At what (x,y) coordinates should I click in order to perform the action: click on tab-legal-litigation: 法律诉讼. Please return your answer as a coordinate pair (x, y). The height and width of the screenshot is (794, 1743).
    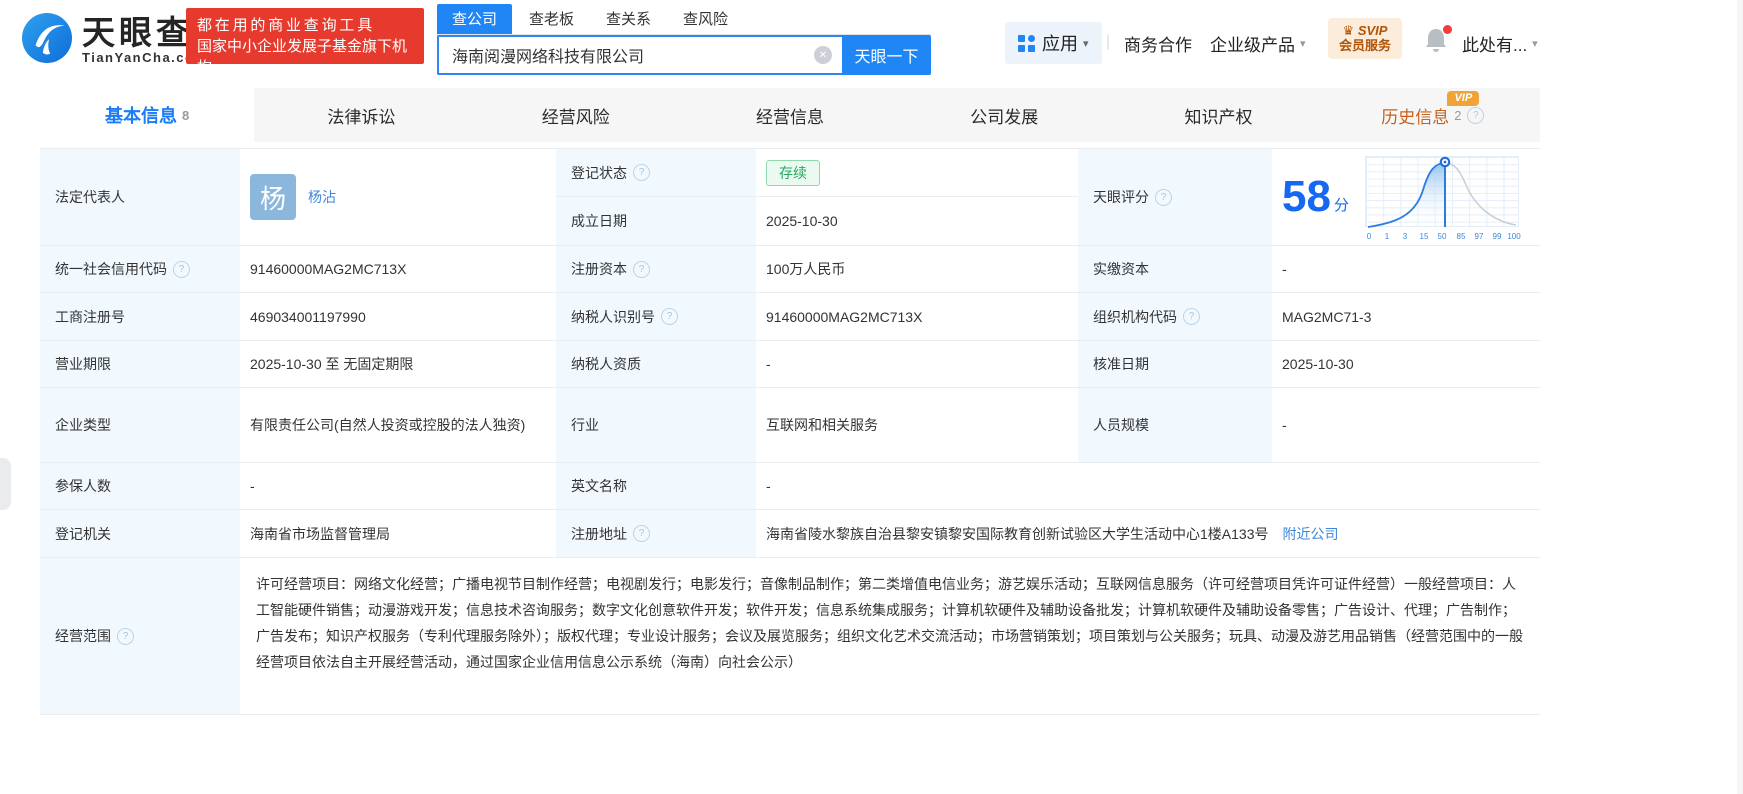
    Looking at the image, I should click on (361, 115).